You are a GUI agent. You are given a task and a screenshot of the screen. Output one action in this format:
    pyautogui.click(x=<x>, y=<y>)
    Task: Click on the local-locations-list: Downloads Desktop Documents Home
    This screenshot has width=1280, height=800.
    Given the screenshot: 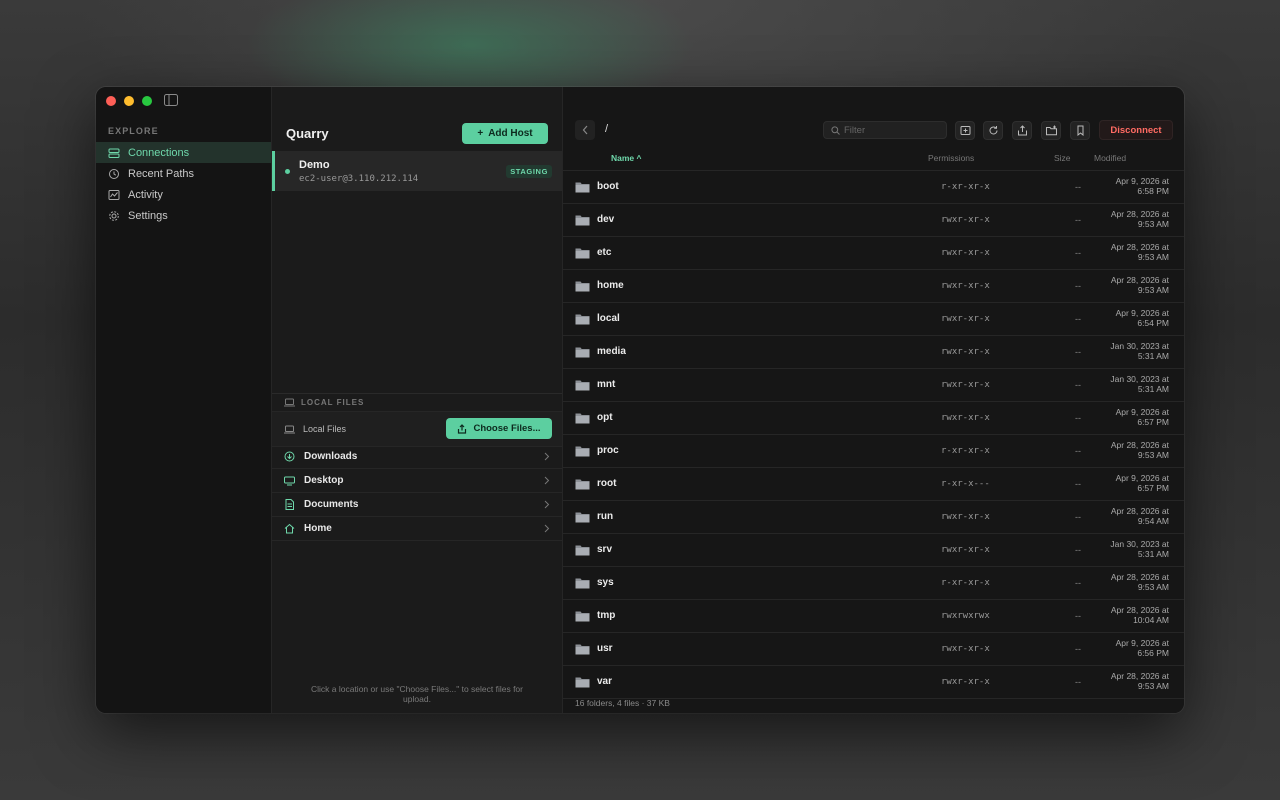 What is the action you would take?
    pyautogui.click(x=417, y=493)
    